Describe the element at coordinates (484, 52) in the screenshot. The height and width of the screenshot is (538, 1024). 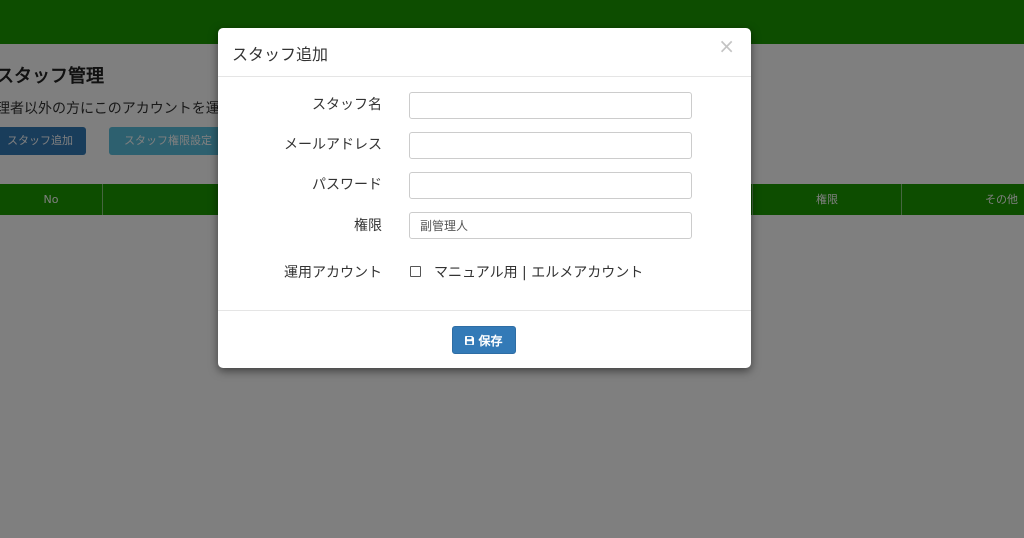
I see `modal-header: スタッフ追加 ×` at that location.